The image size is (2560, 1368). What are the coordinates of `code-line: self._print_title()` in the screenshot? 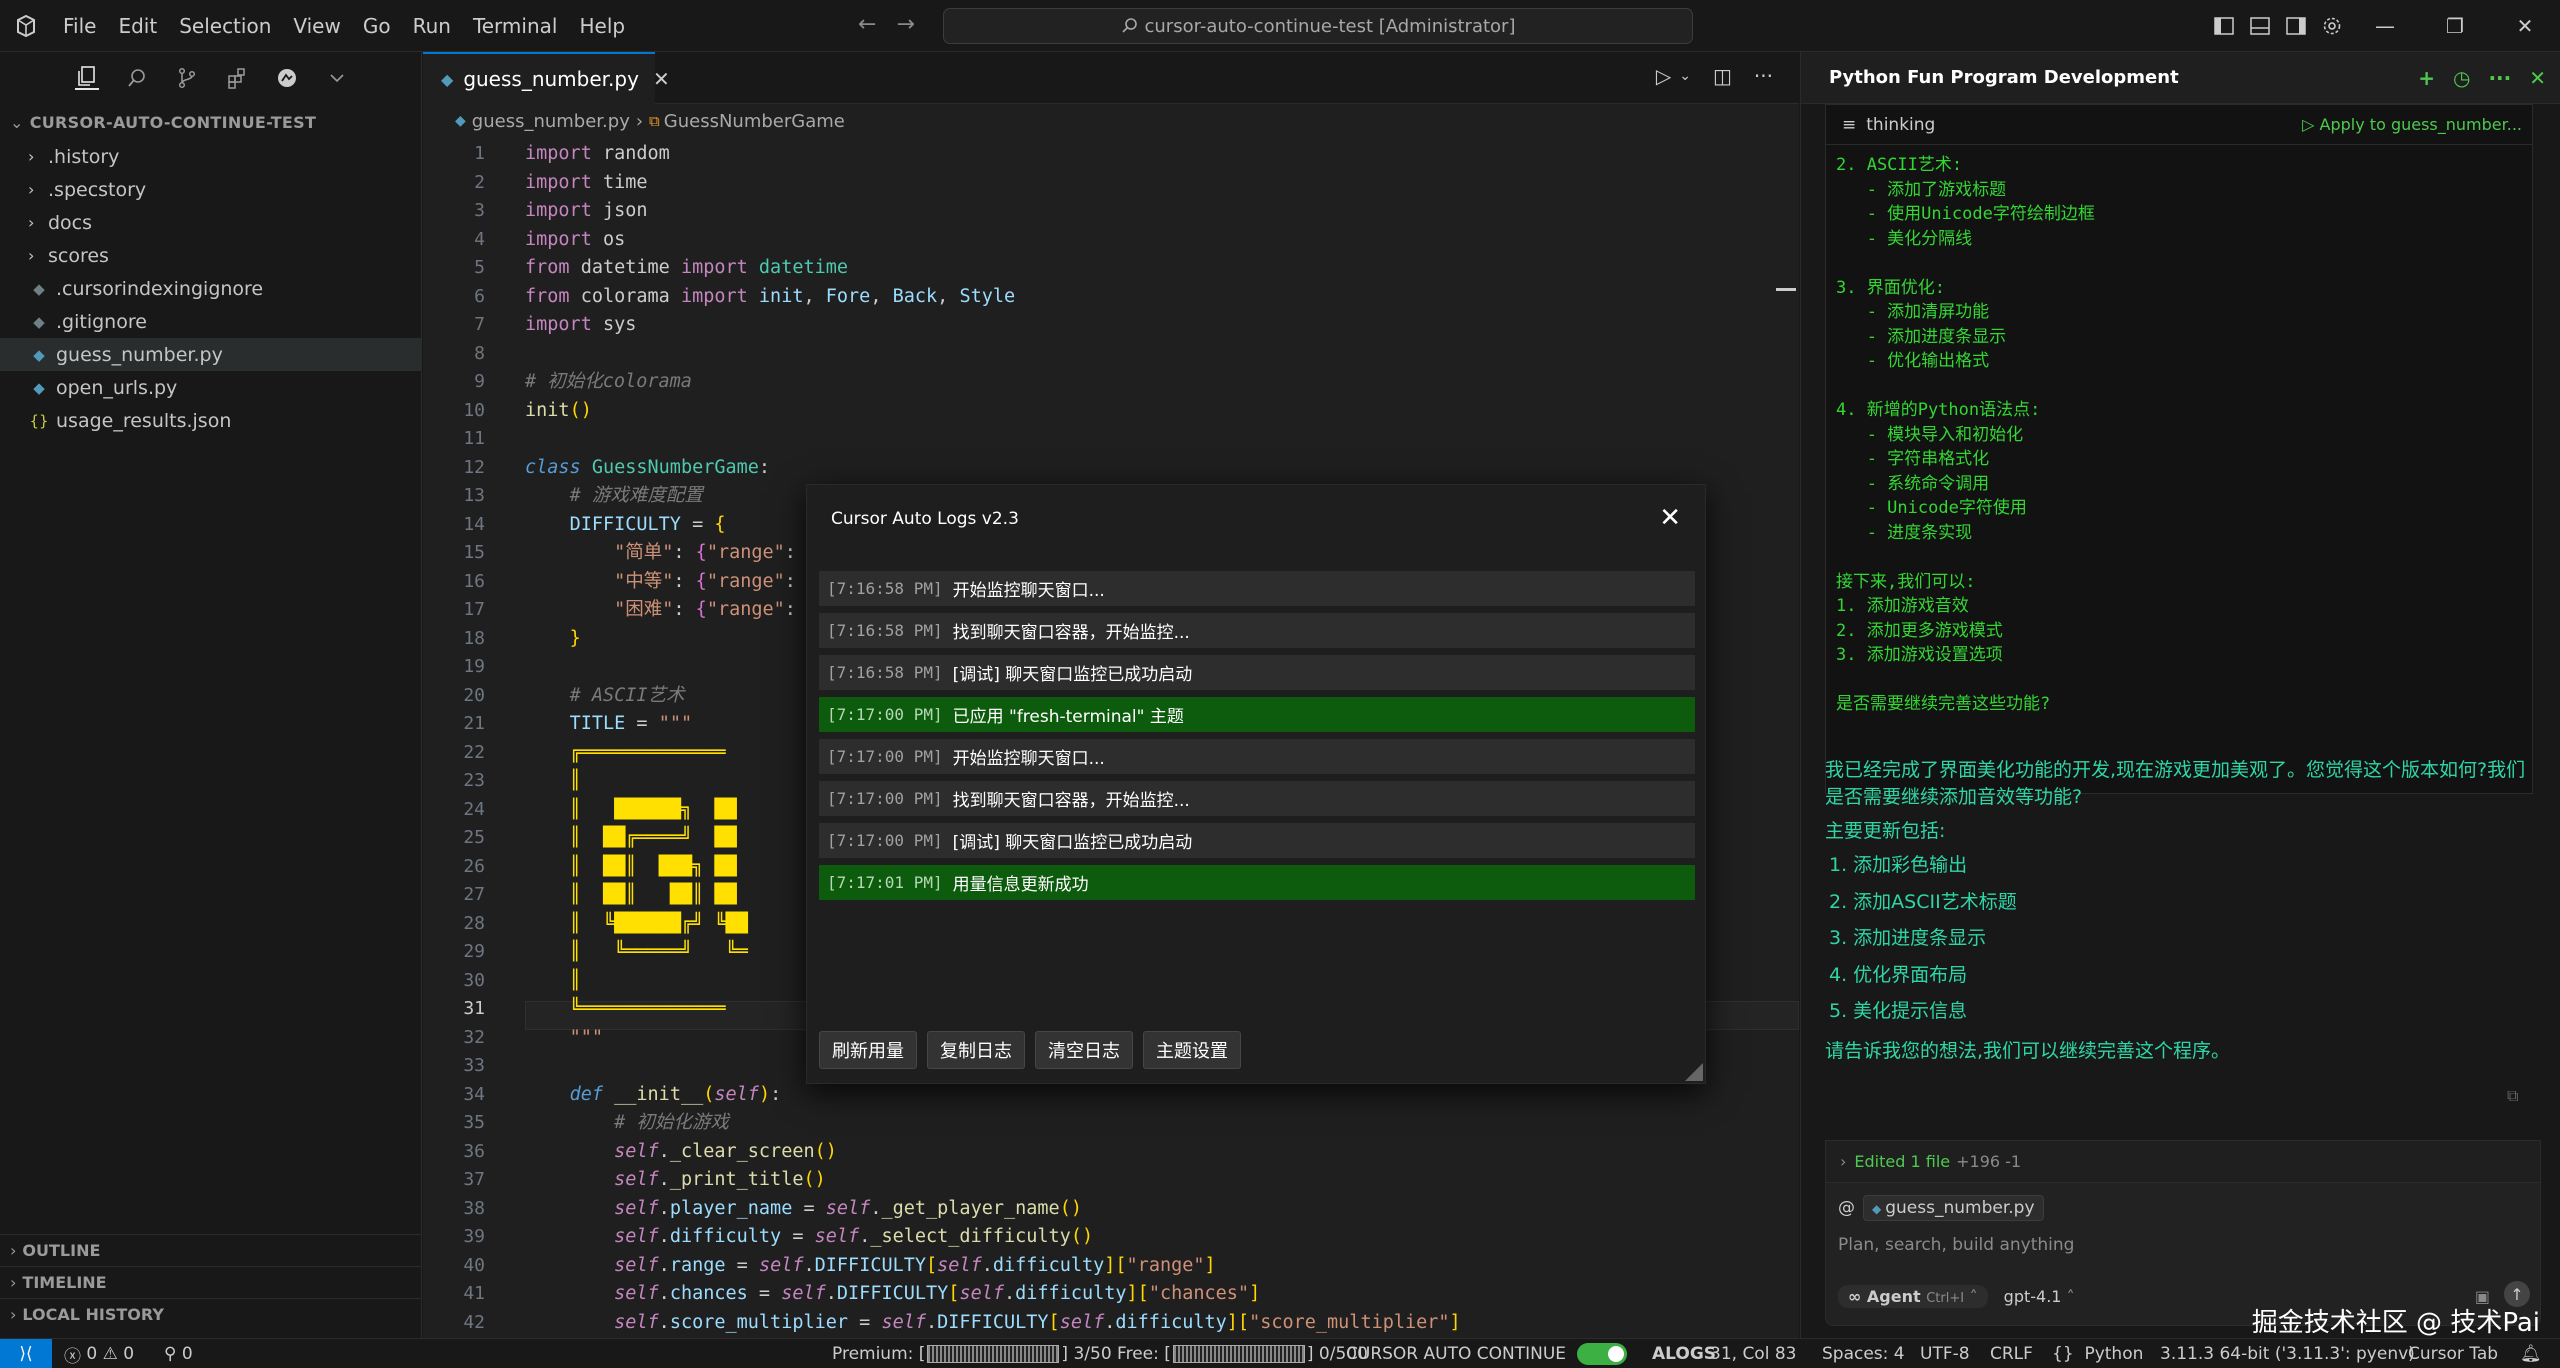 It's located at (675, 1180).